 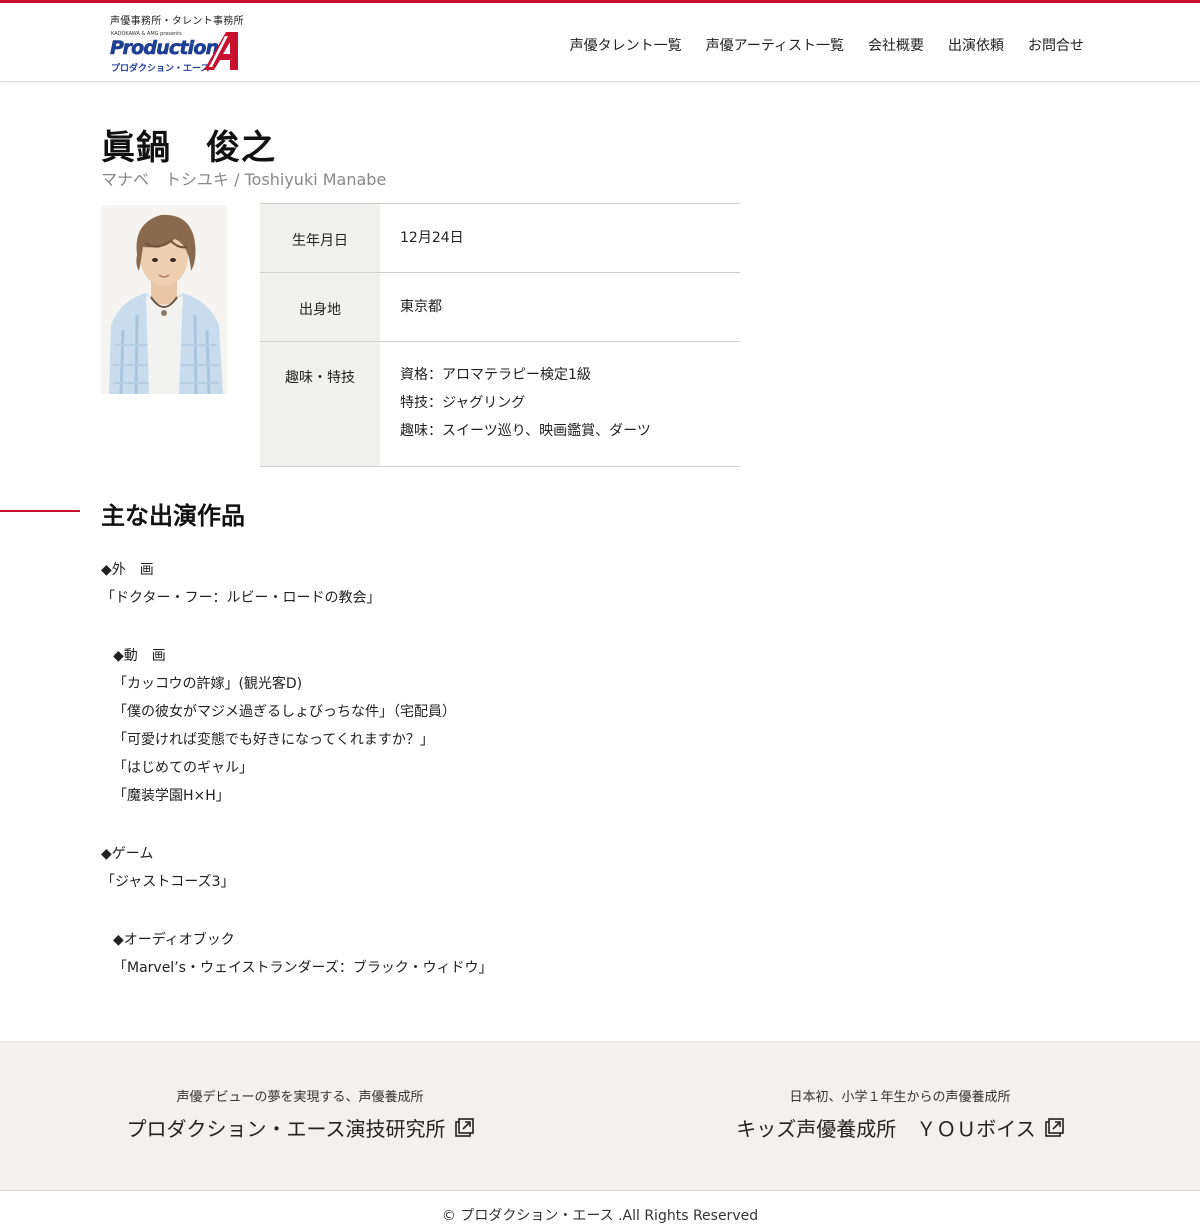 I want to click on works-item: 「魔装学園H×H」, so click(x=171, y=796).